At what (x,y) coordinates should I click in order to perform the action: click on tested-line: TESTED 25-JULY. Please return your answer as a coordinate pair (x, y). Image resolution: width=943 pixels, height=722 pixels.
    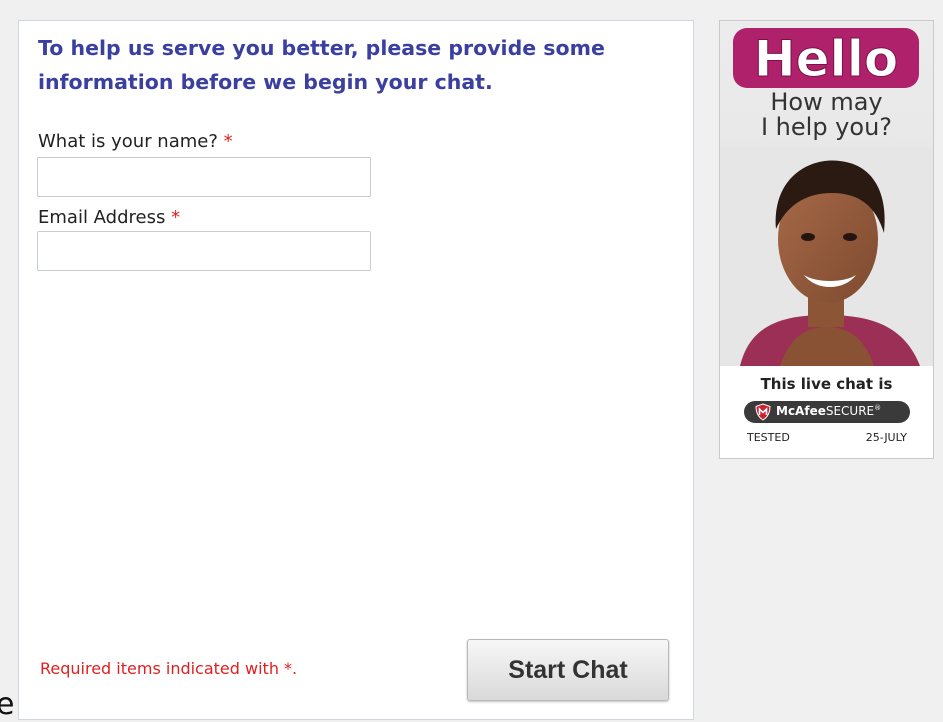
    Looking at the image, I should click on (827, 437).